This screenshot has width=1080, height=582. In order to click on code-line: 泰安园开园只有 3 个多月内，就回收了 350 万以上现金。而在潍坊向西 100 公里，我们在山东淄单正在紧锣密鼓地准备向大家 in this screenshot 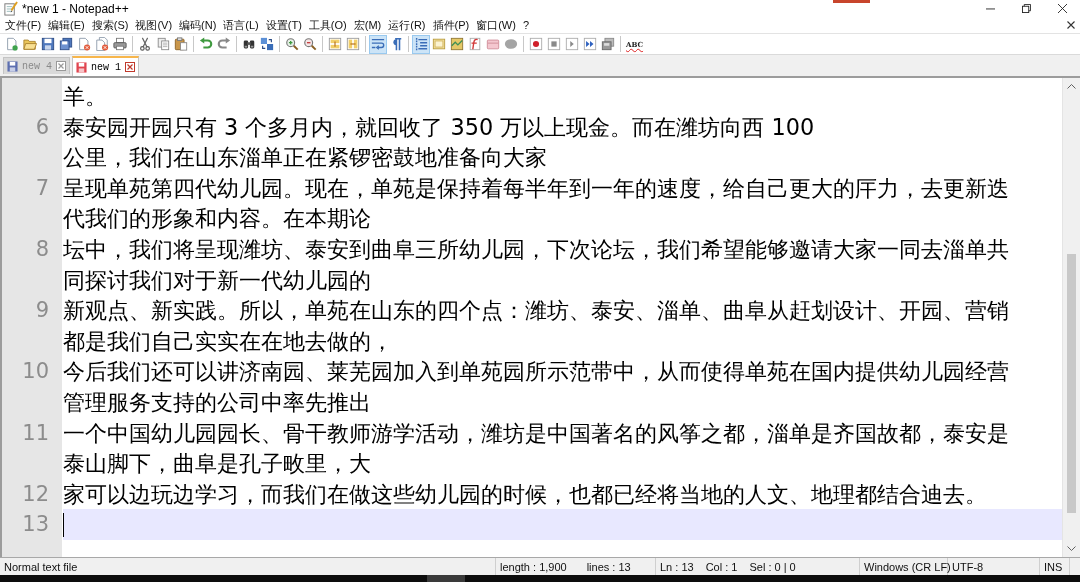, I will do `click(439, 142)`.